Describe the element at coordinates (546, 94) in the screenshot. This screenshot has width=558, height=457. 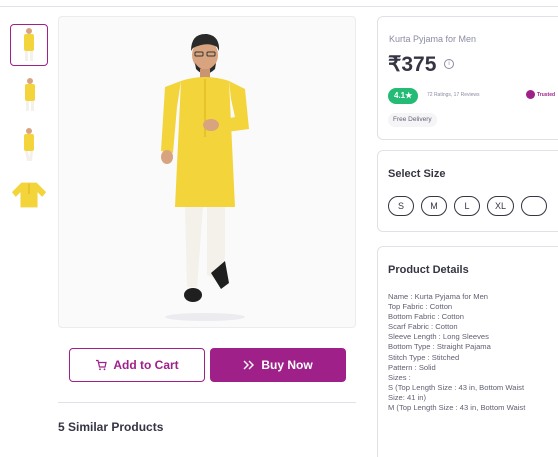
I see `trusted-label: Trusted` at that location.